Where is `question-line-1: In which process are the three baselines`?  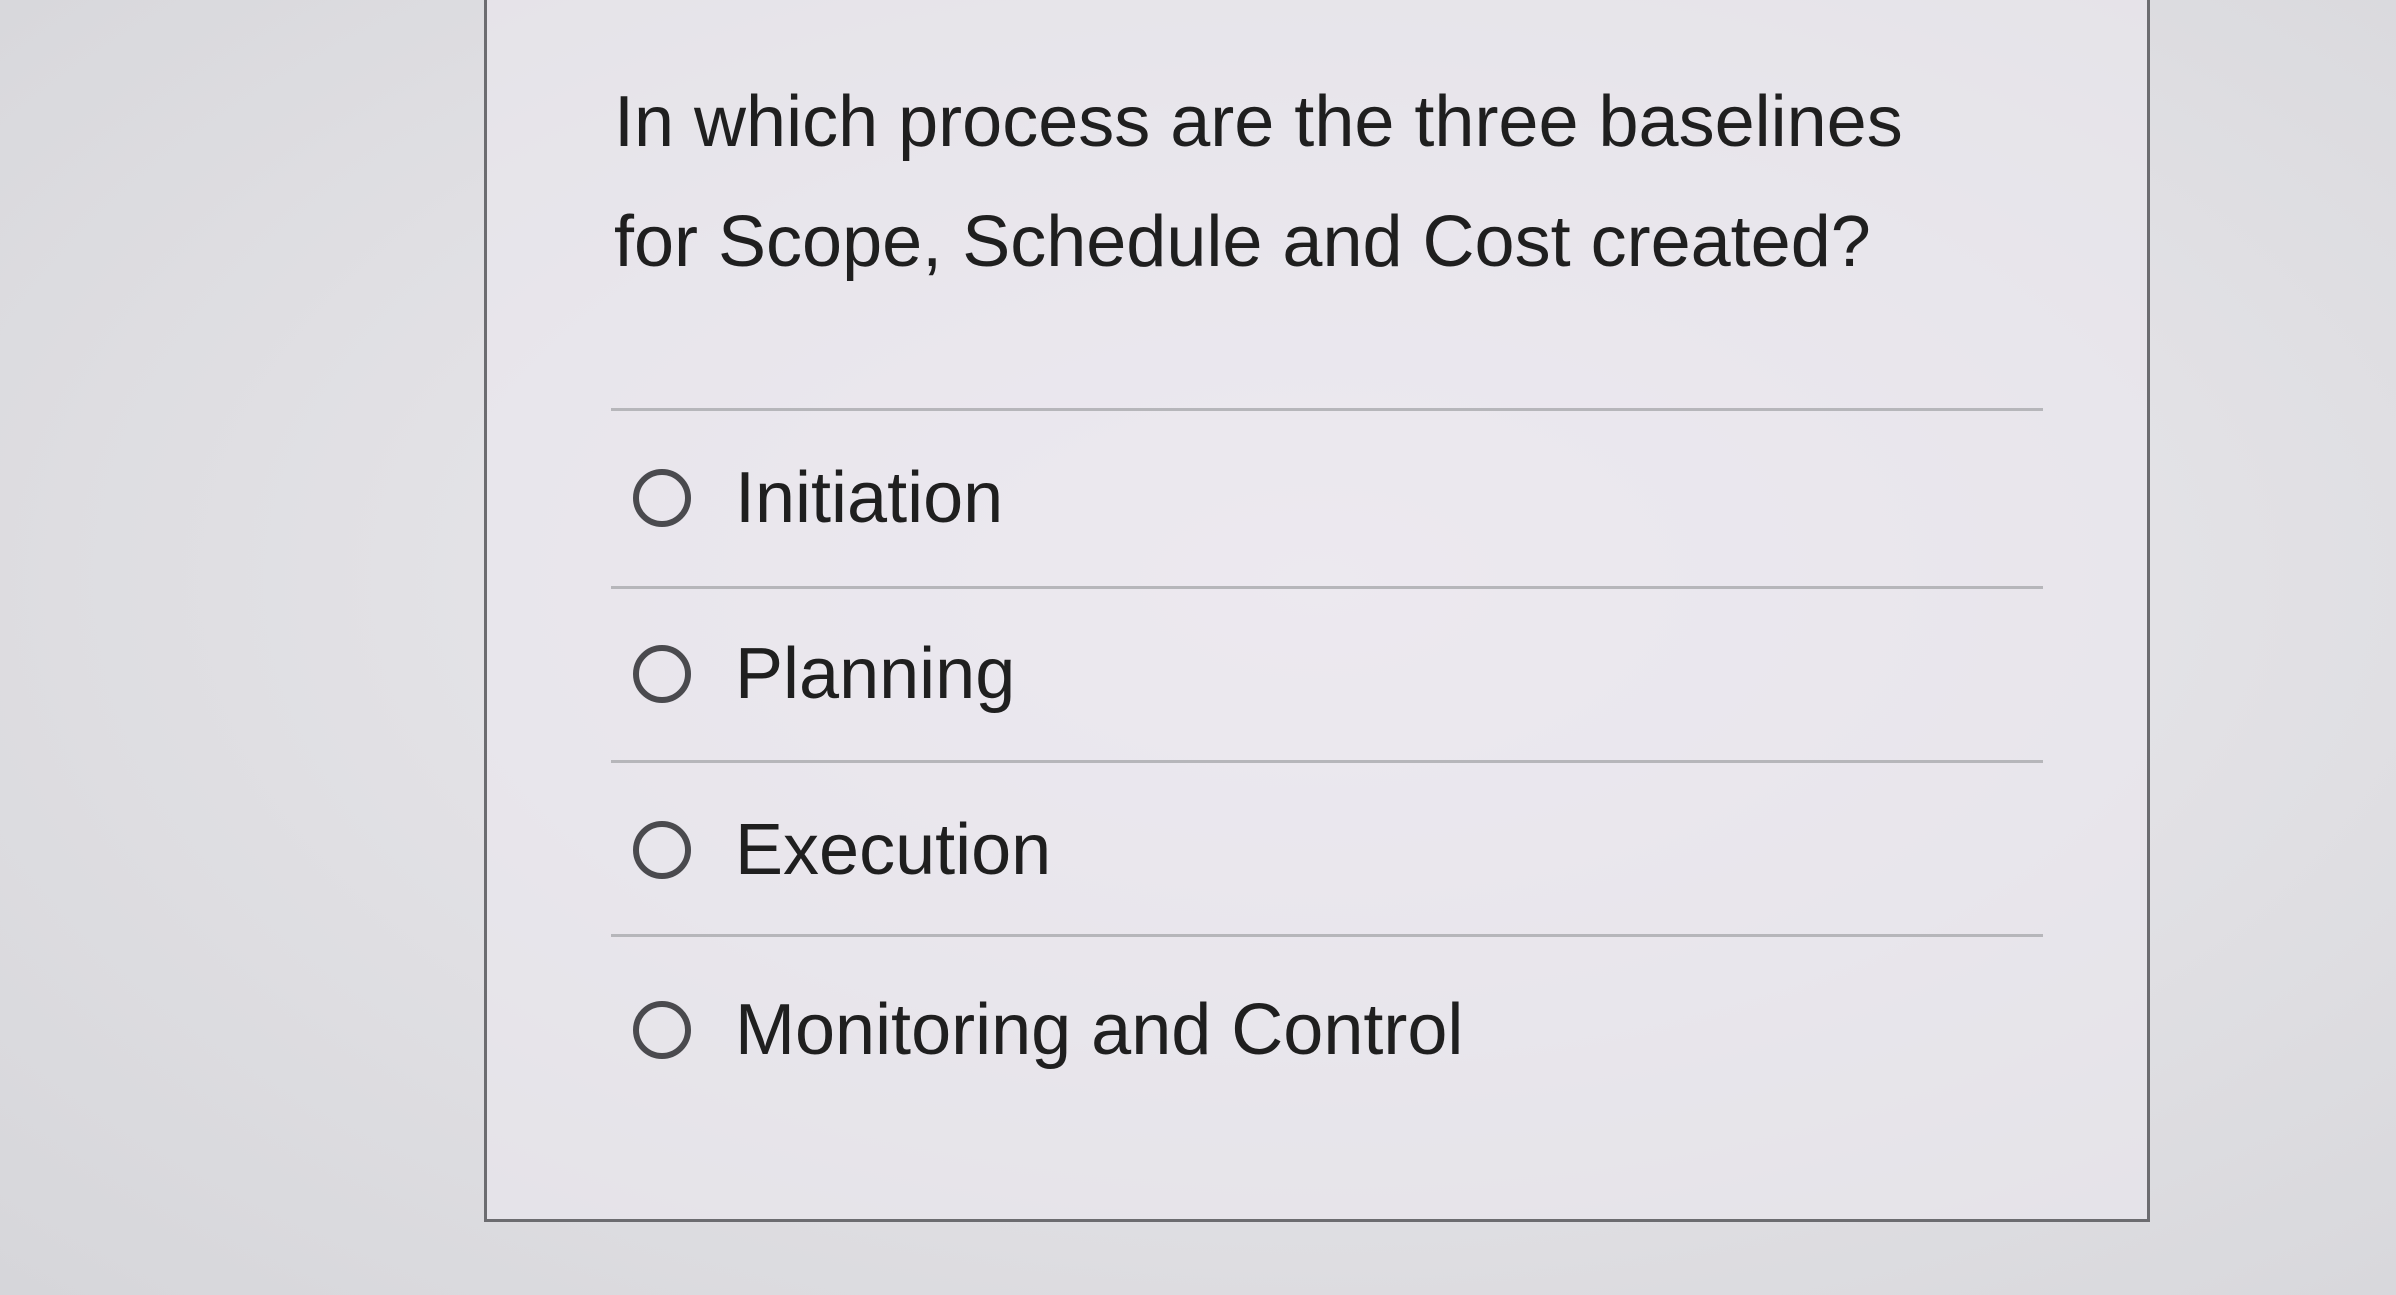 question-line-1: In which process are the three baselines is located at coordinates (1258, 122).